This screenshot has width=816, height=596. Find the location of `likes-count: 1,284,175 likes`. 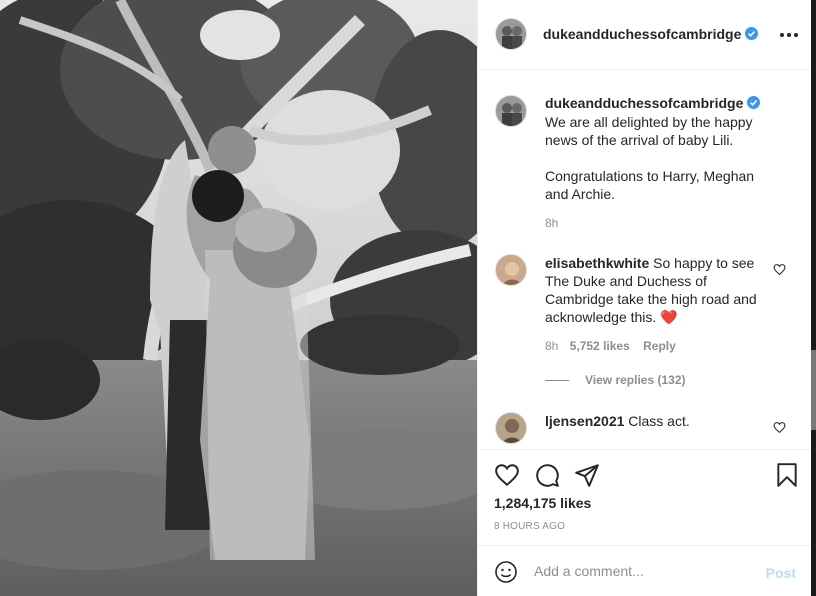

likes-count: 1,284,175 likes is located at coordinates (542, 503).